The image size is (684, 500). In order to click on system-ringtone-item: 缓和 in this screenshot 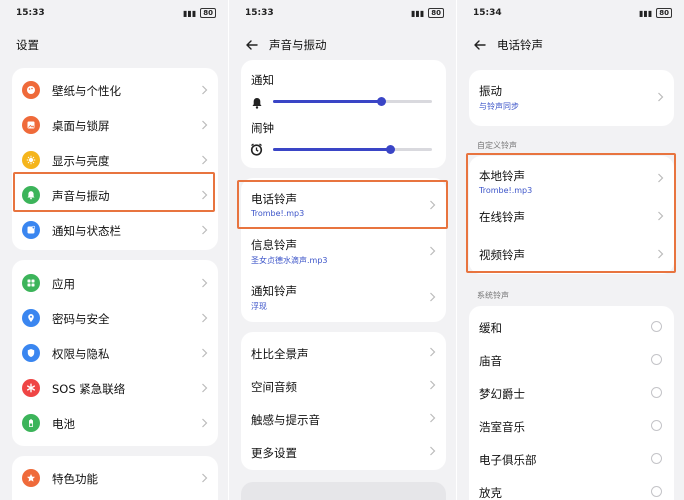, I will do `click(571, 326)`.